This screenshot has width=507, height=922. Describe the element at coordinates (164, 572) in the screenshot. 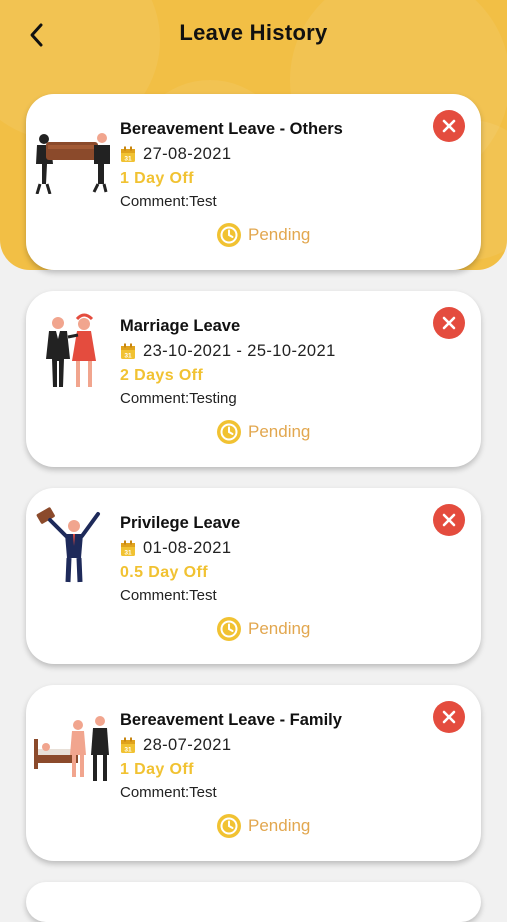

I see `days-off: 0.5 Day Off` at that location.